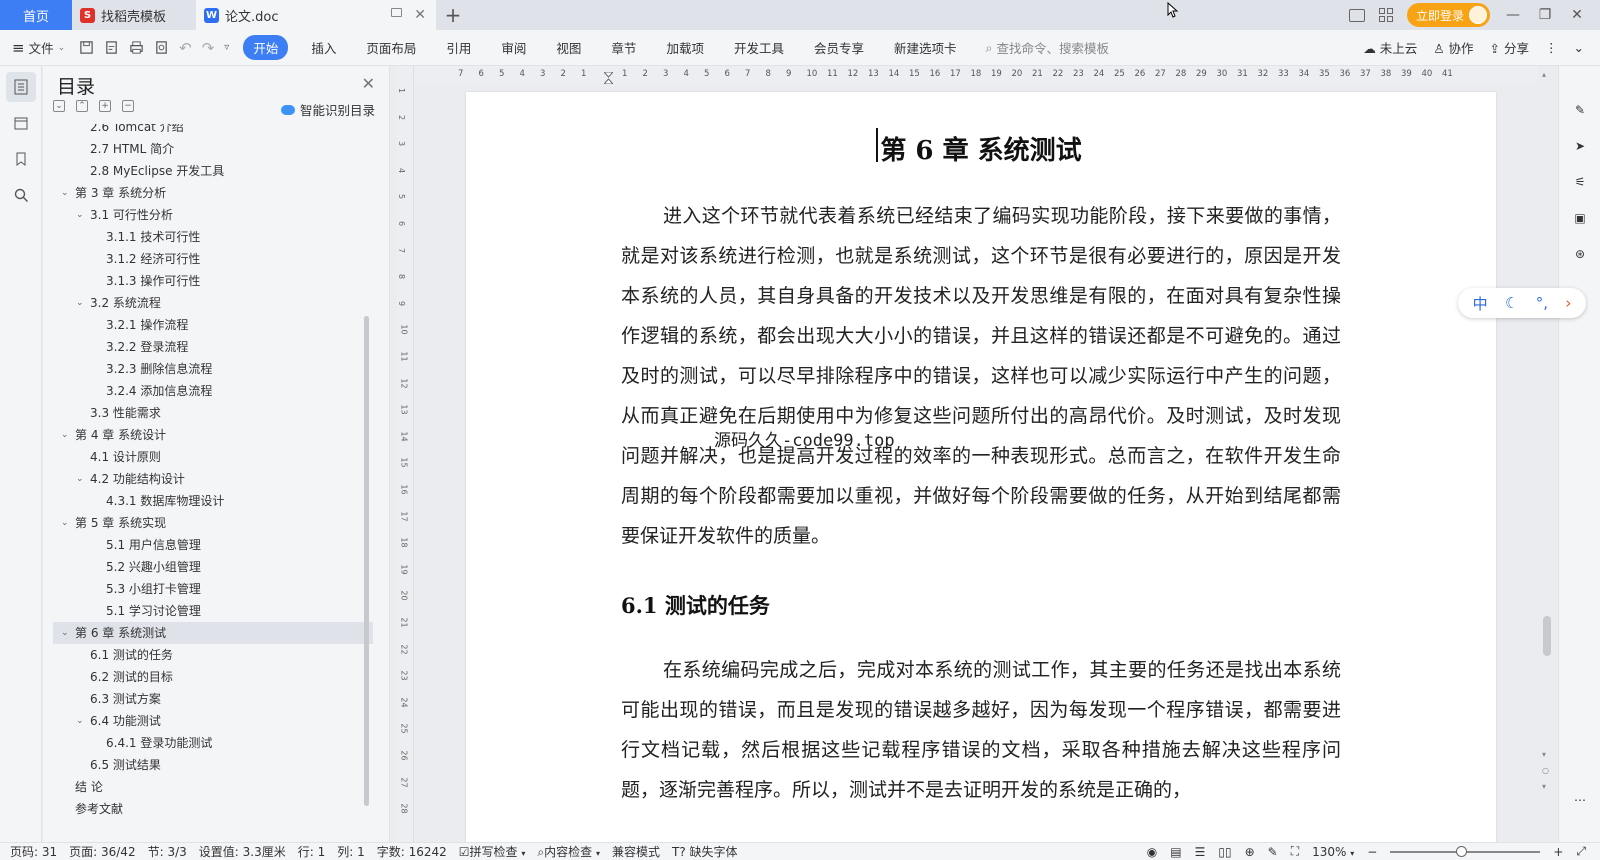 The height and width of the screenshot is (860, 1600). What do you see at coordinates (134, 15) in the screenshot?
I see `tab-docer-templates: S 找稻壳模板` at bounding box center [134, 15].